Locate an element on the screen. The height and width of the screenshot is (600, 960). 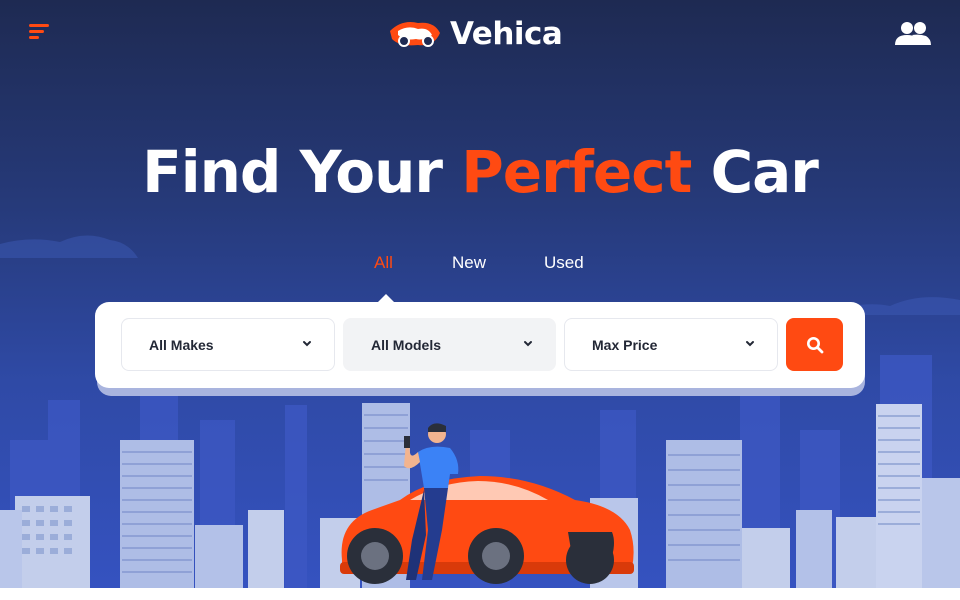
users-icon is located at coordinates (913, 33).